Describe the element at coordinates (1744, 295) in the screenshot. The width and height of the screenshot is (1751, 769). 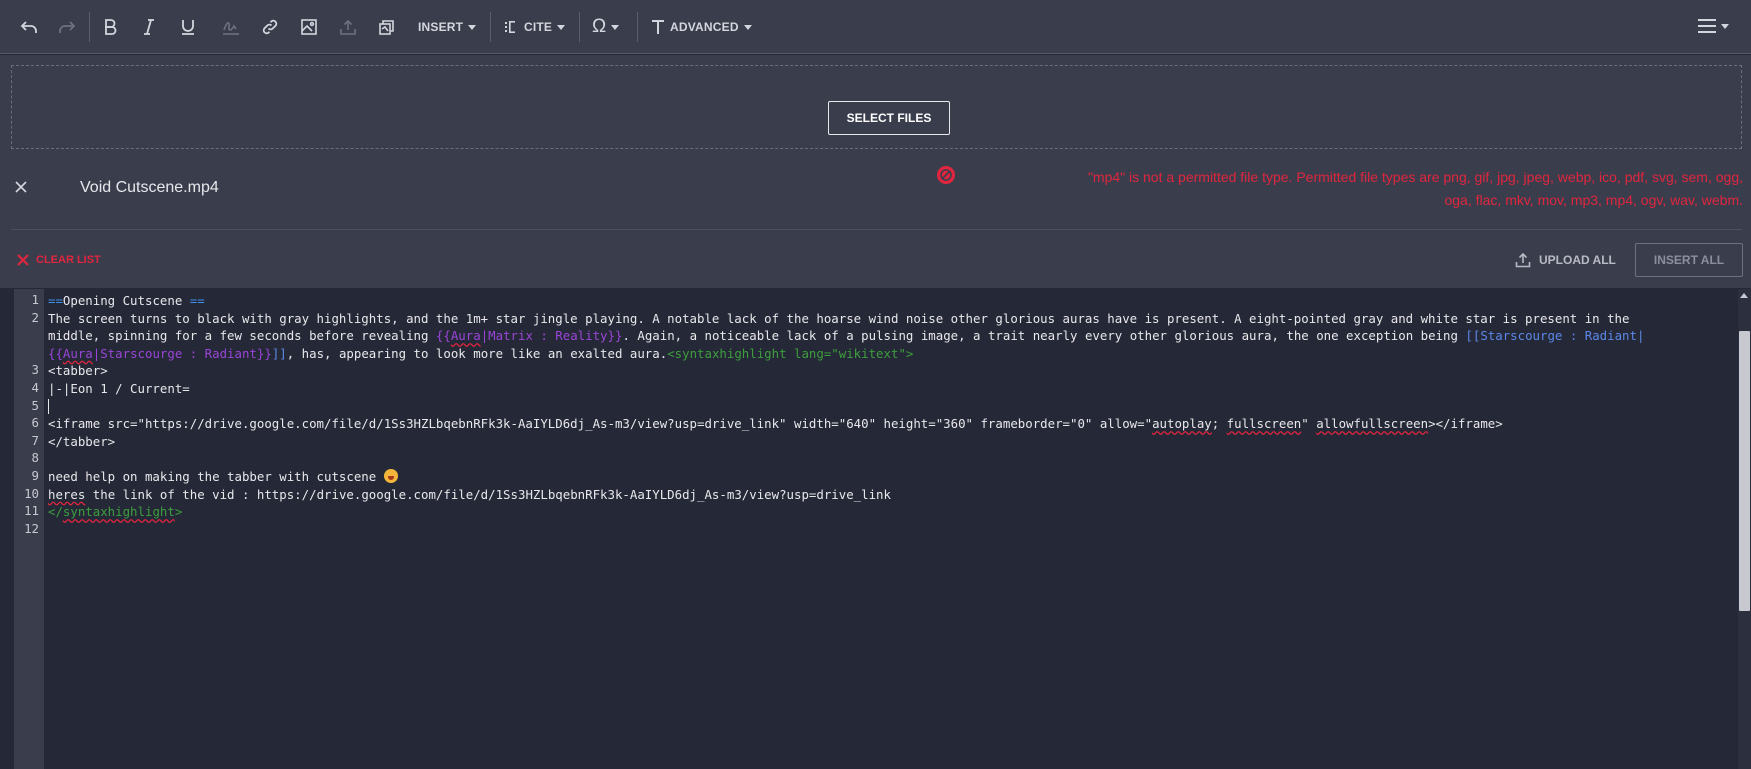
I see `scroll-up-arrow-icon` at that location.